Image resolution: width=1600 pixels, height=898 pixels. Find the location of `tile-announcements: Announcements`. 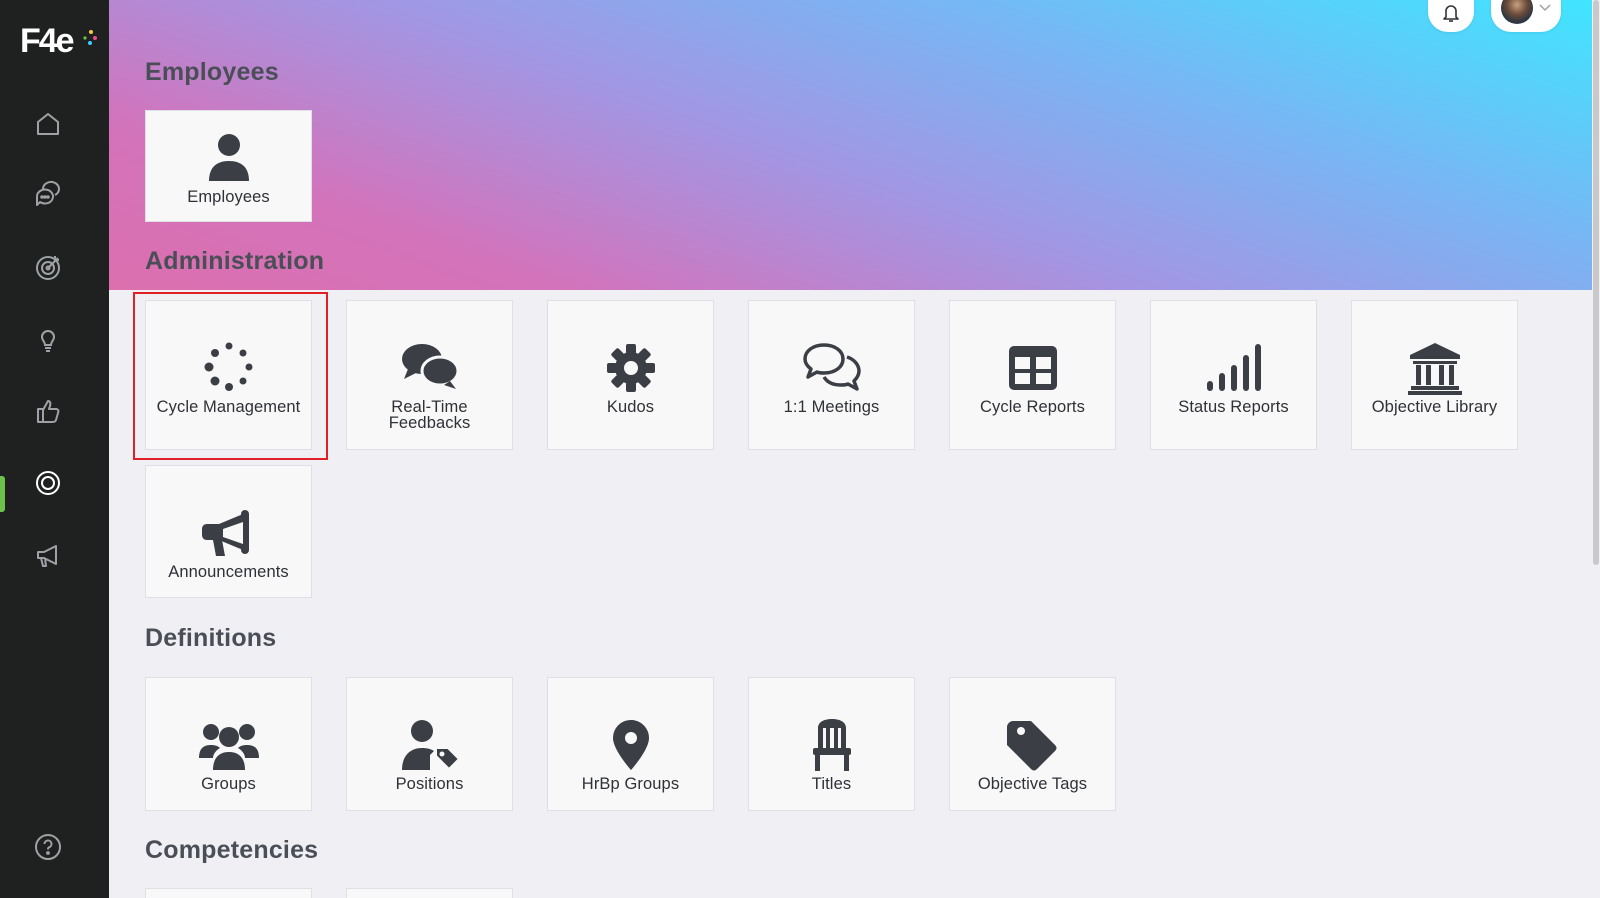

tile-announcements: Announcements is located at coordinates (228, 531).